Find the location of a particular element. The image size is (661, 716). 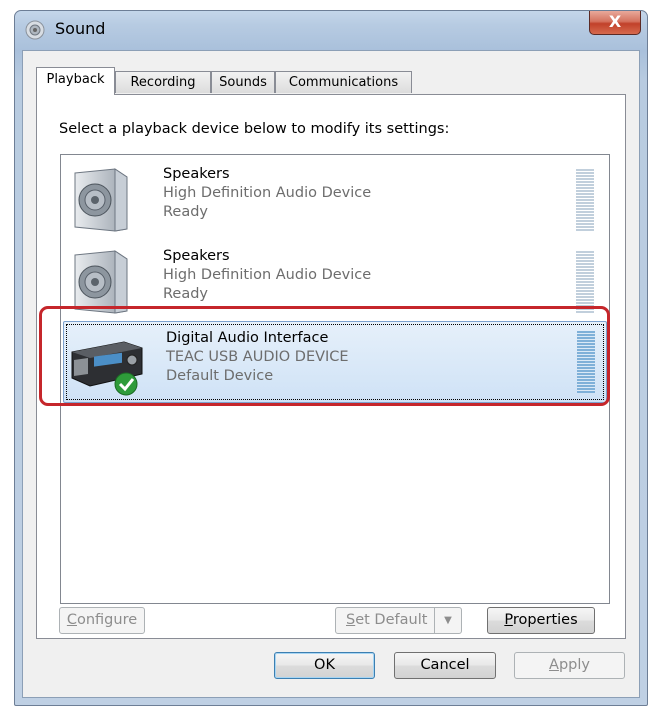

tab-communications: Communications is located at coordinates (343, 82).